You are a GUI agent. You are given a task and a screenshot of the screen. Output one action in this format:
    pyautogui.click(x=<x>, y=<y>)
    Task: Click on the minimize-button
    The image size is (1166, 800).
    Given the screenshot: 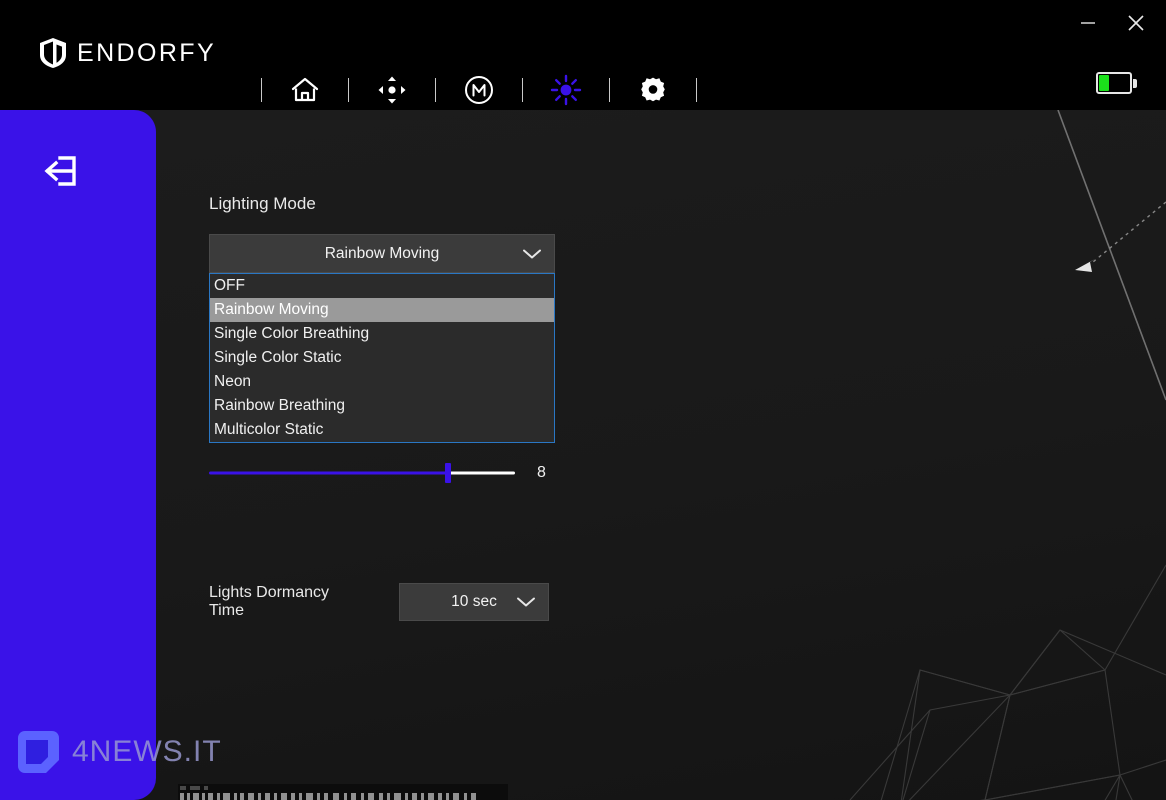 What is the action you would take?
    pyautogui.click(x=1088, y=23)
    